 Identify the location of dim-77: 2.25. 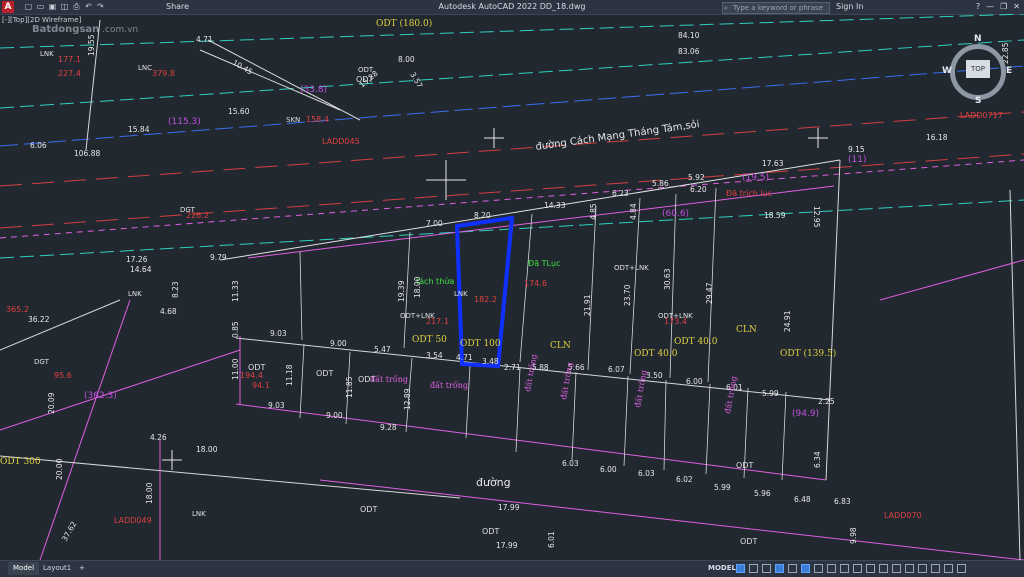
(826, 401).